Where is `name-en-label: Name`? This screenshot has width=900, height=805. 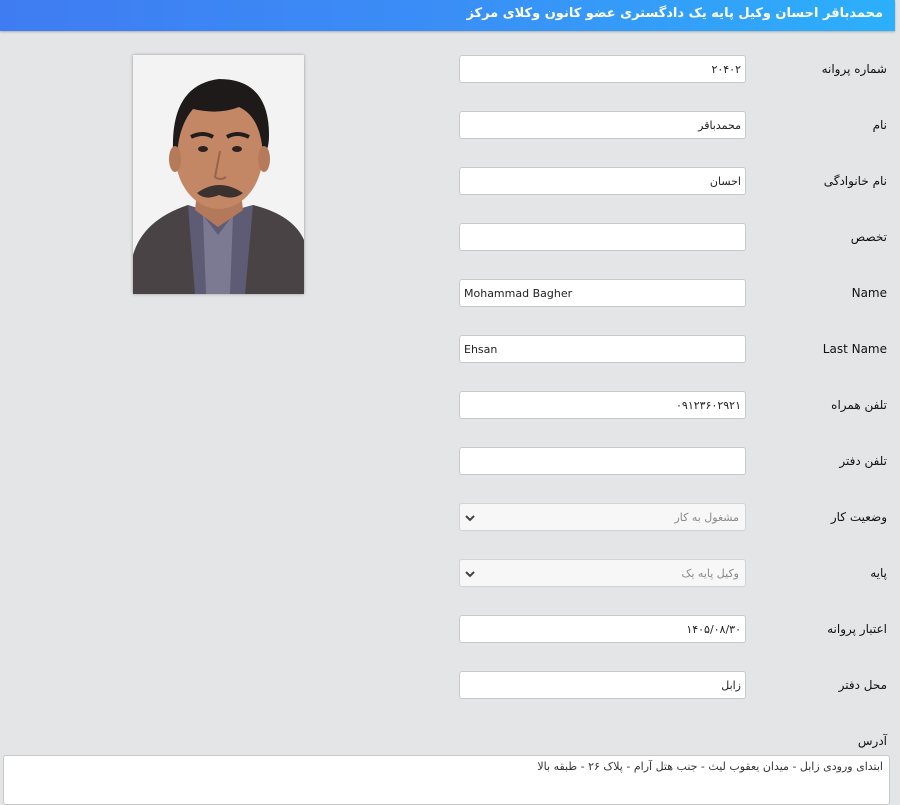 name-en-label: Name is located at coordinates (869, 293).